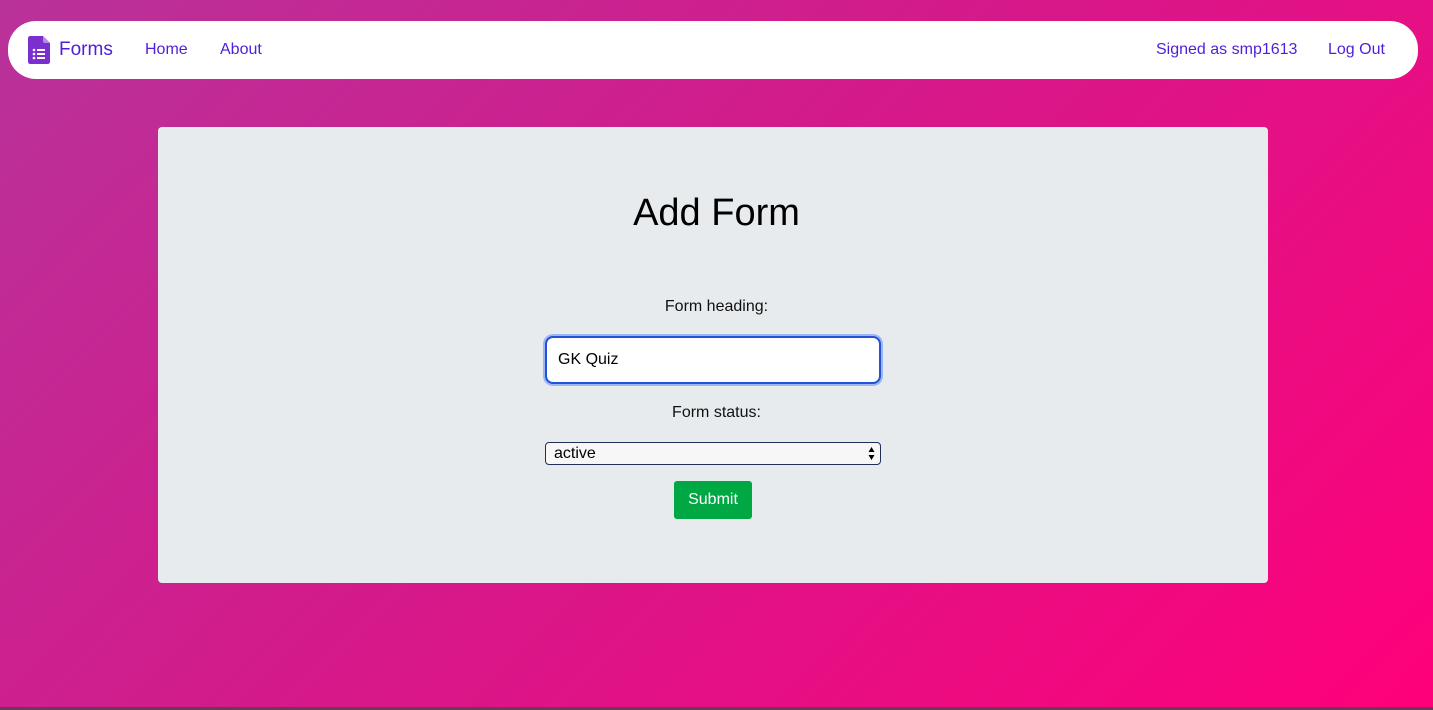 This screenshot has height=710, width=1433. Describe the element at coordinates (86, 49) in the screenshot. I see `brand-label: Forms` at that location.